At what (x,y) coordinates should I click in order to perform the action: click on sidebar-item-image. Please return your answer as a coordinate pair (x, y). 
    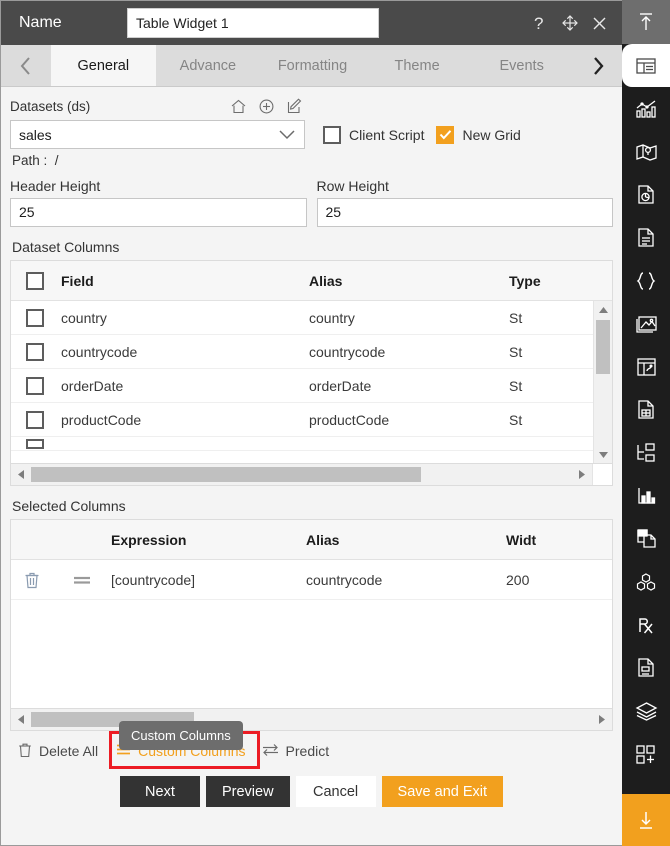
    Looking at the image, I should click on (646, 323).